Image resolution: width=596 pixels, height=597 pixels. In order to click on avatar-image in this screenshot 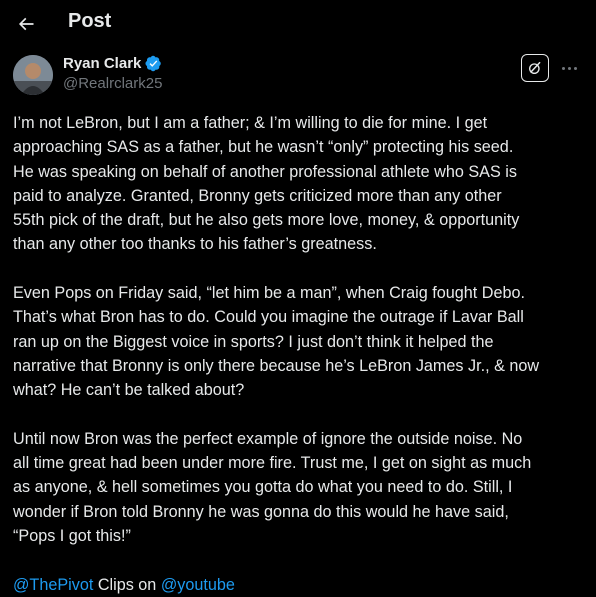, I will do `click(33, 75)`.